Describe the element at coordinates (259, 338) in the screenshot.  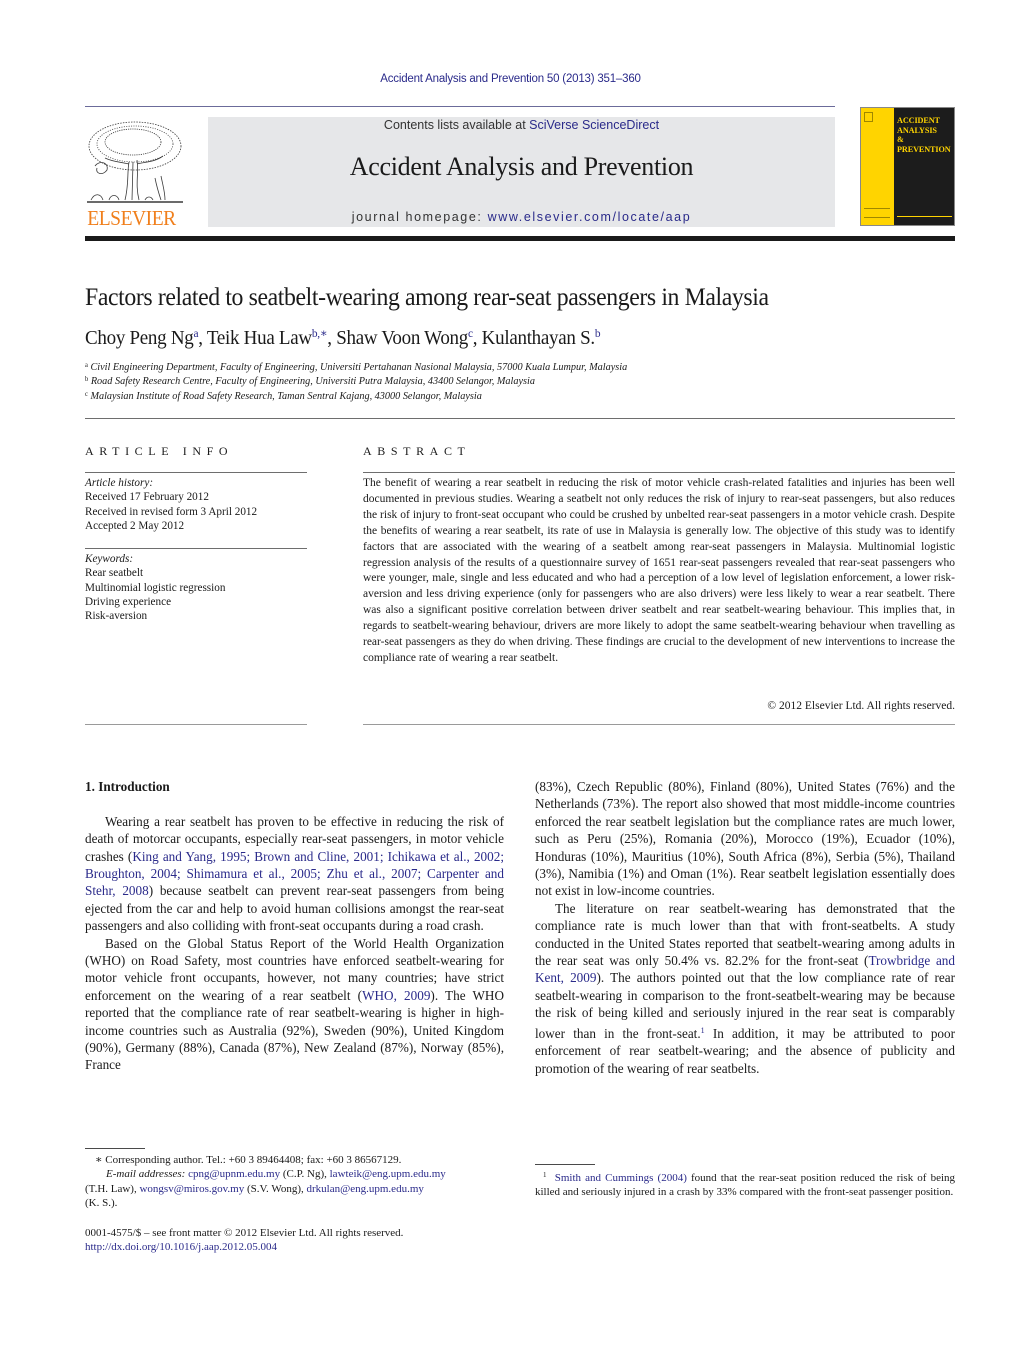
I see `author-name: Teik Hua Law` at that location.